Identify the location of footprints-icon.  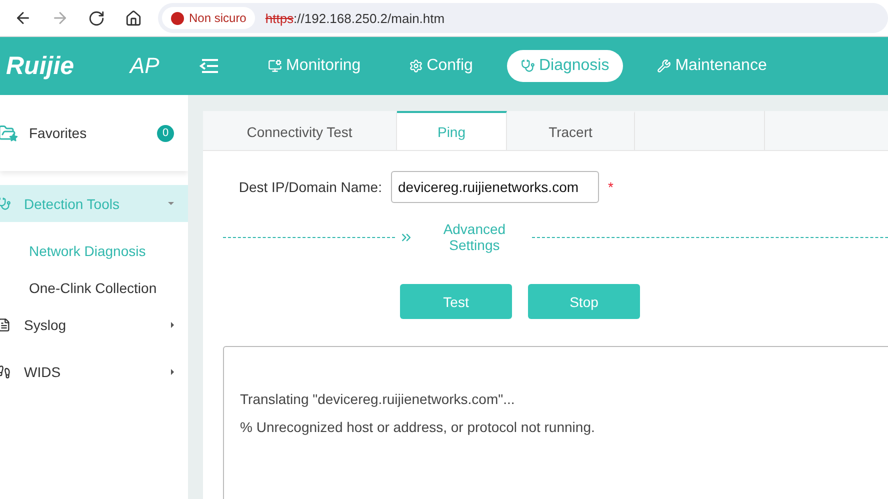
(5, 371).